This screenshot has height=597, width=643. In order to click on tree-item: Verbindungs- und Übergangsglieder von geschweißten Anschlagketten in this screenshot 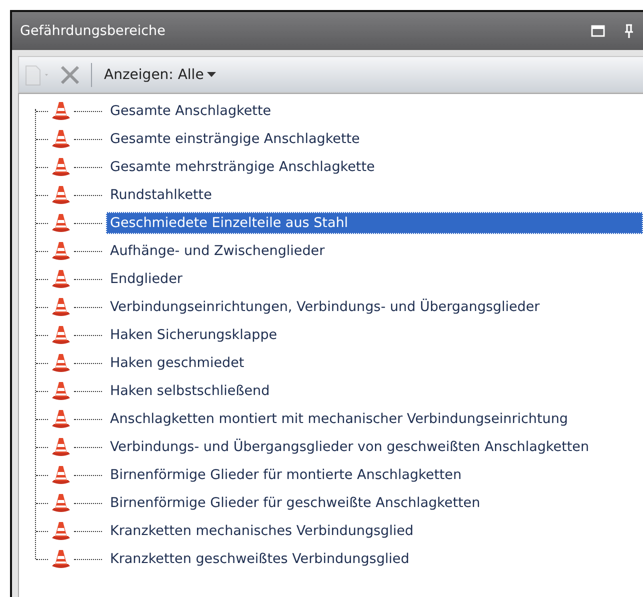, I will do `click(350, 447)`.